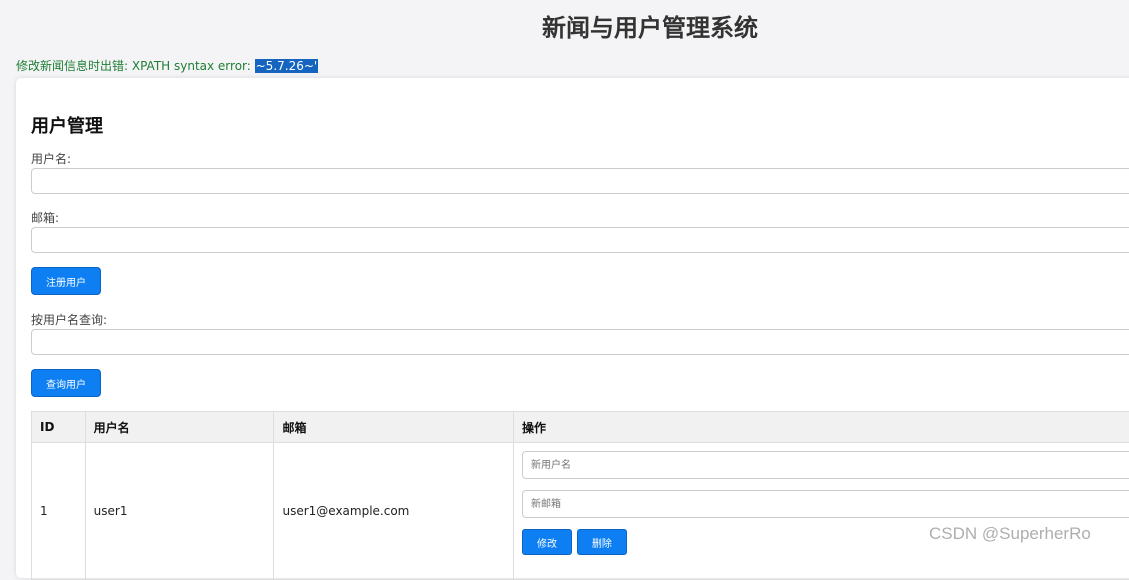 This screenshot has width=1129, height=580. I want to click on column-header-username: 用户名, so click(179, 427).